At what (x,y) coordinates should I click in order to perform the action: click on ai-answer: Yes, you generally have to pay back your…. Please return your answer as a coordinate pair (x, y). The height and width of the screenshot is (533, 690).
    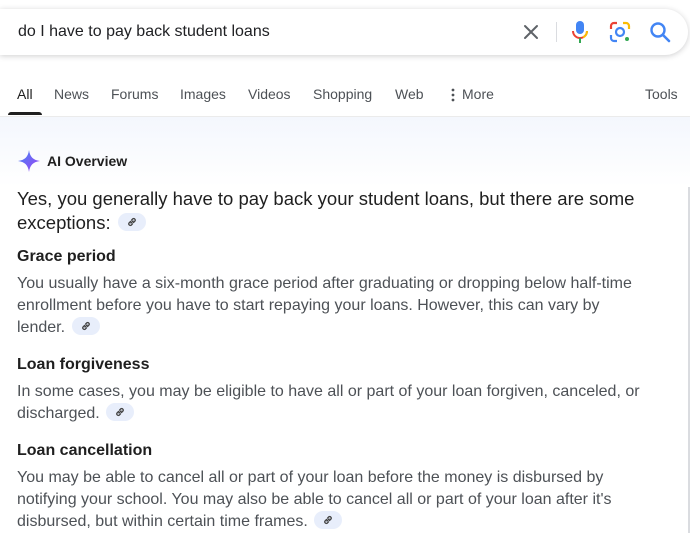
    Looking at the image, I should click on (329, 211).